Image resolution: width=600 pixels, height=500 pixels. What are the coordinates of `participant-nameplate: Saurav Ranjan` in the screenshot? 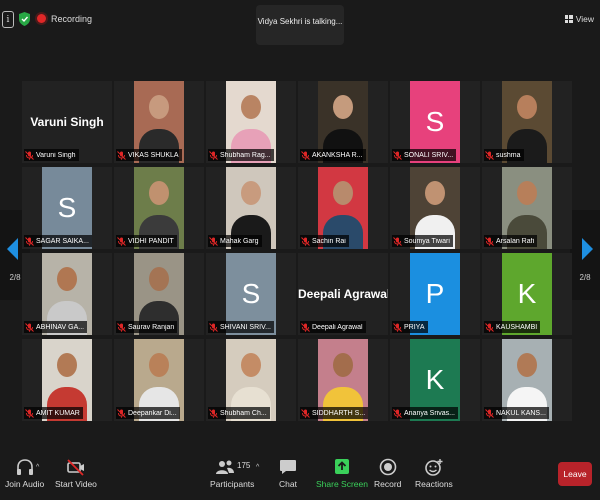 It's located at (147, 327).